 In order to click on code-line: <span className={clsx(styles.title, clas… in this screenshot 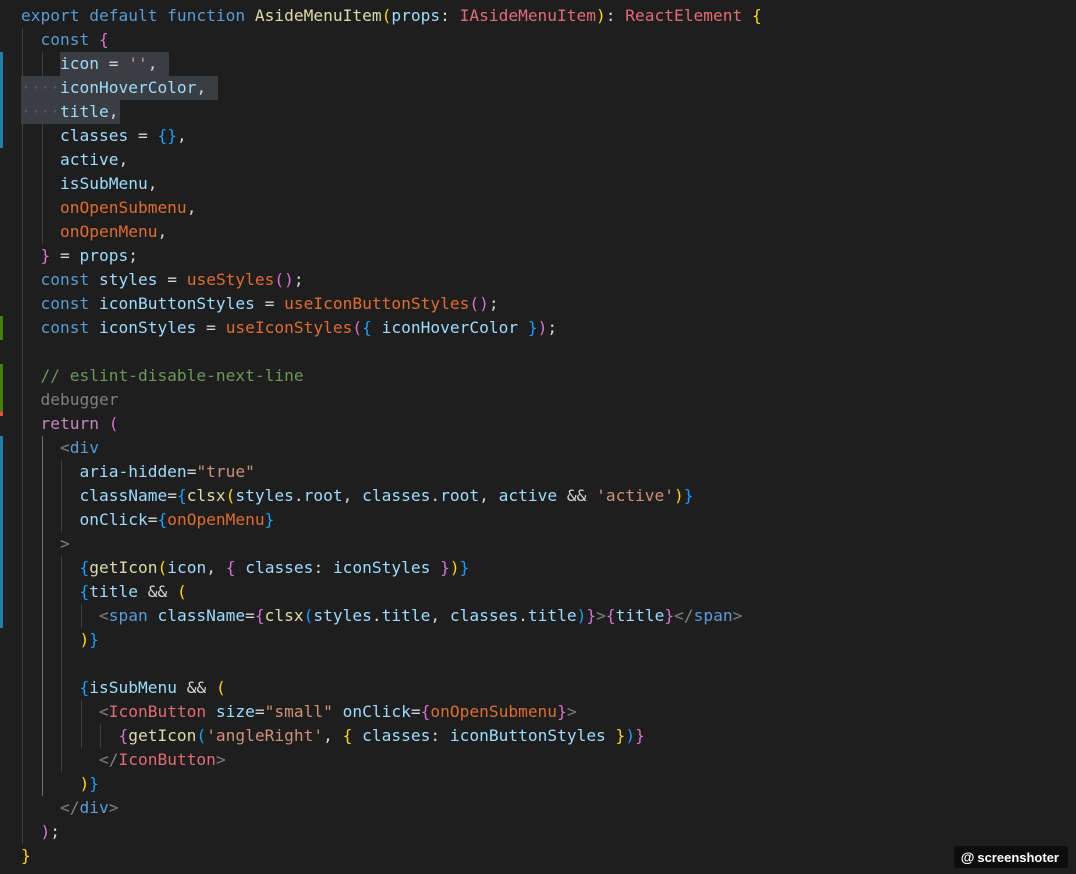, I will do `click(538, 616)`.